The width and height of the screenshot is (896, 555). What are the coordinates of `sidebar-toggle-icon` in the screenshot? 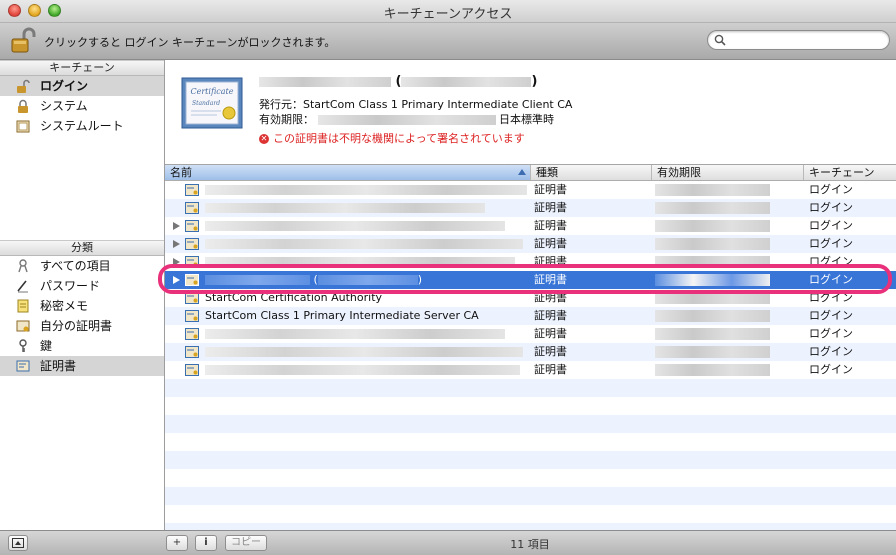 It's located at (18, 543).